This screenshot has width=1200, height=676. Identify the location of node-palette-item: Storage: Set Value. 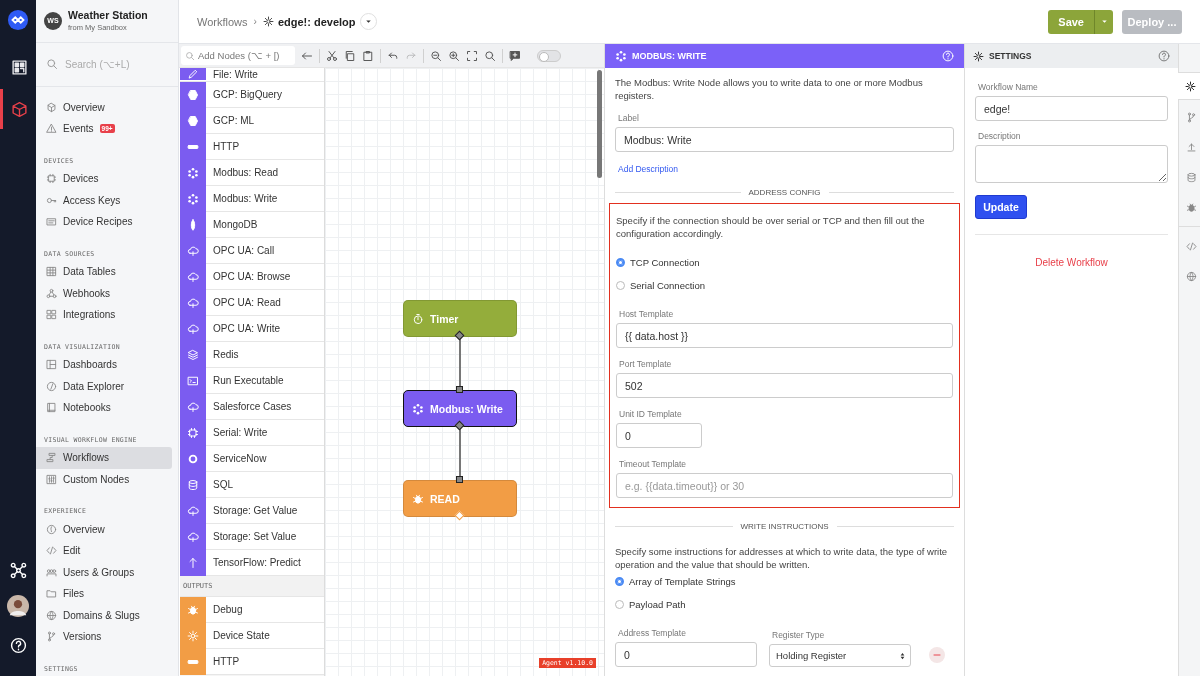
(252, 537).